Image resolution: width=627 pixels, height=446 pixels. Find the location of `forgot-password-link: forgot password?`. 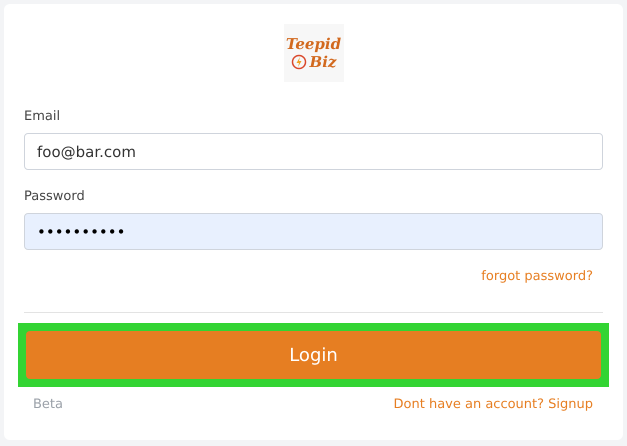

forgot-password-link: forgot password? is located at coordinates (537, 276).